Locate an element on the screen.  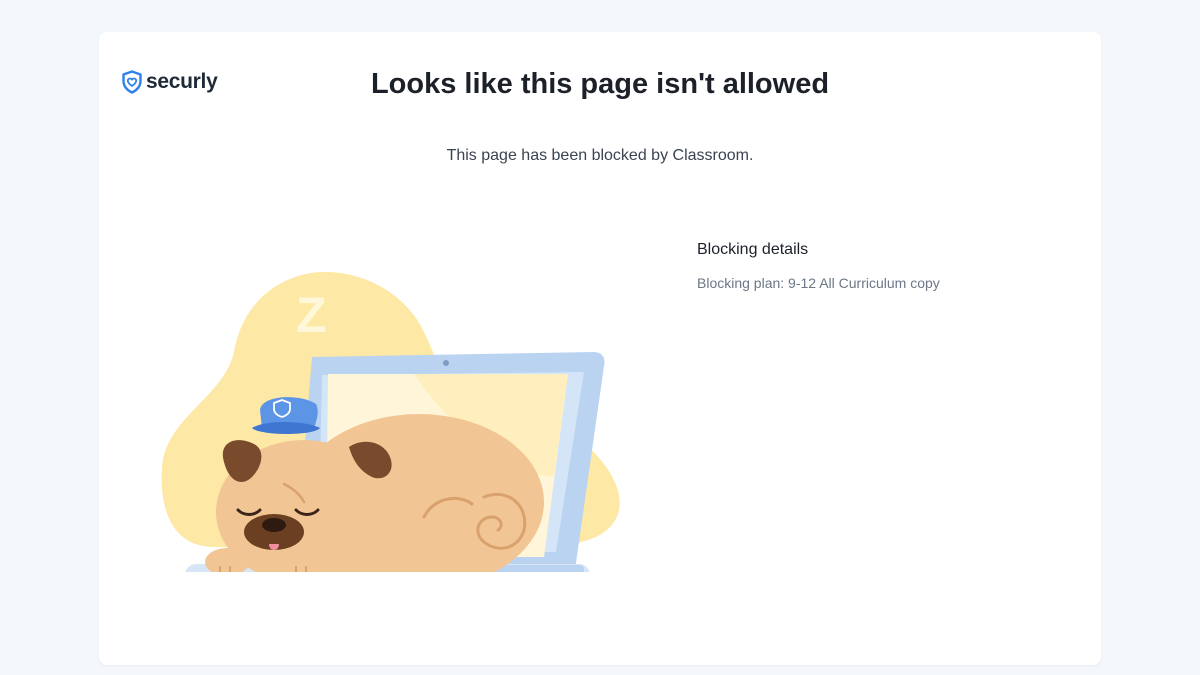
blocked-message: This page has been blocked by Classroom. is located at coordinates (600, 155).